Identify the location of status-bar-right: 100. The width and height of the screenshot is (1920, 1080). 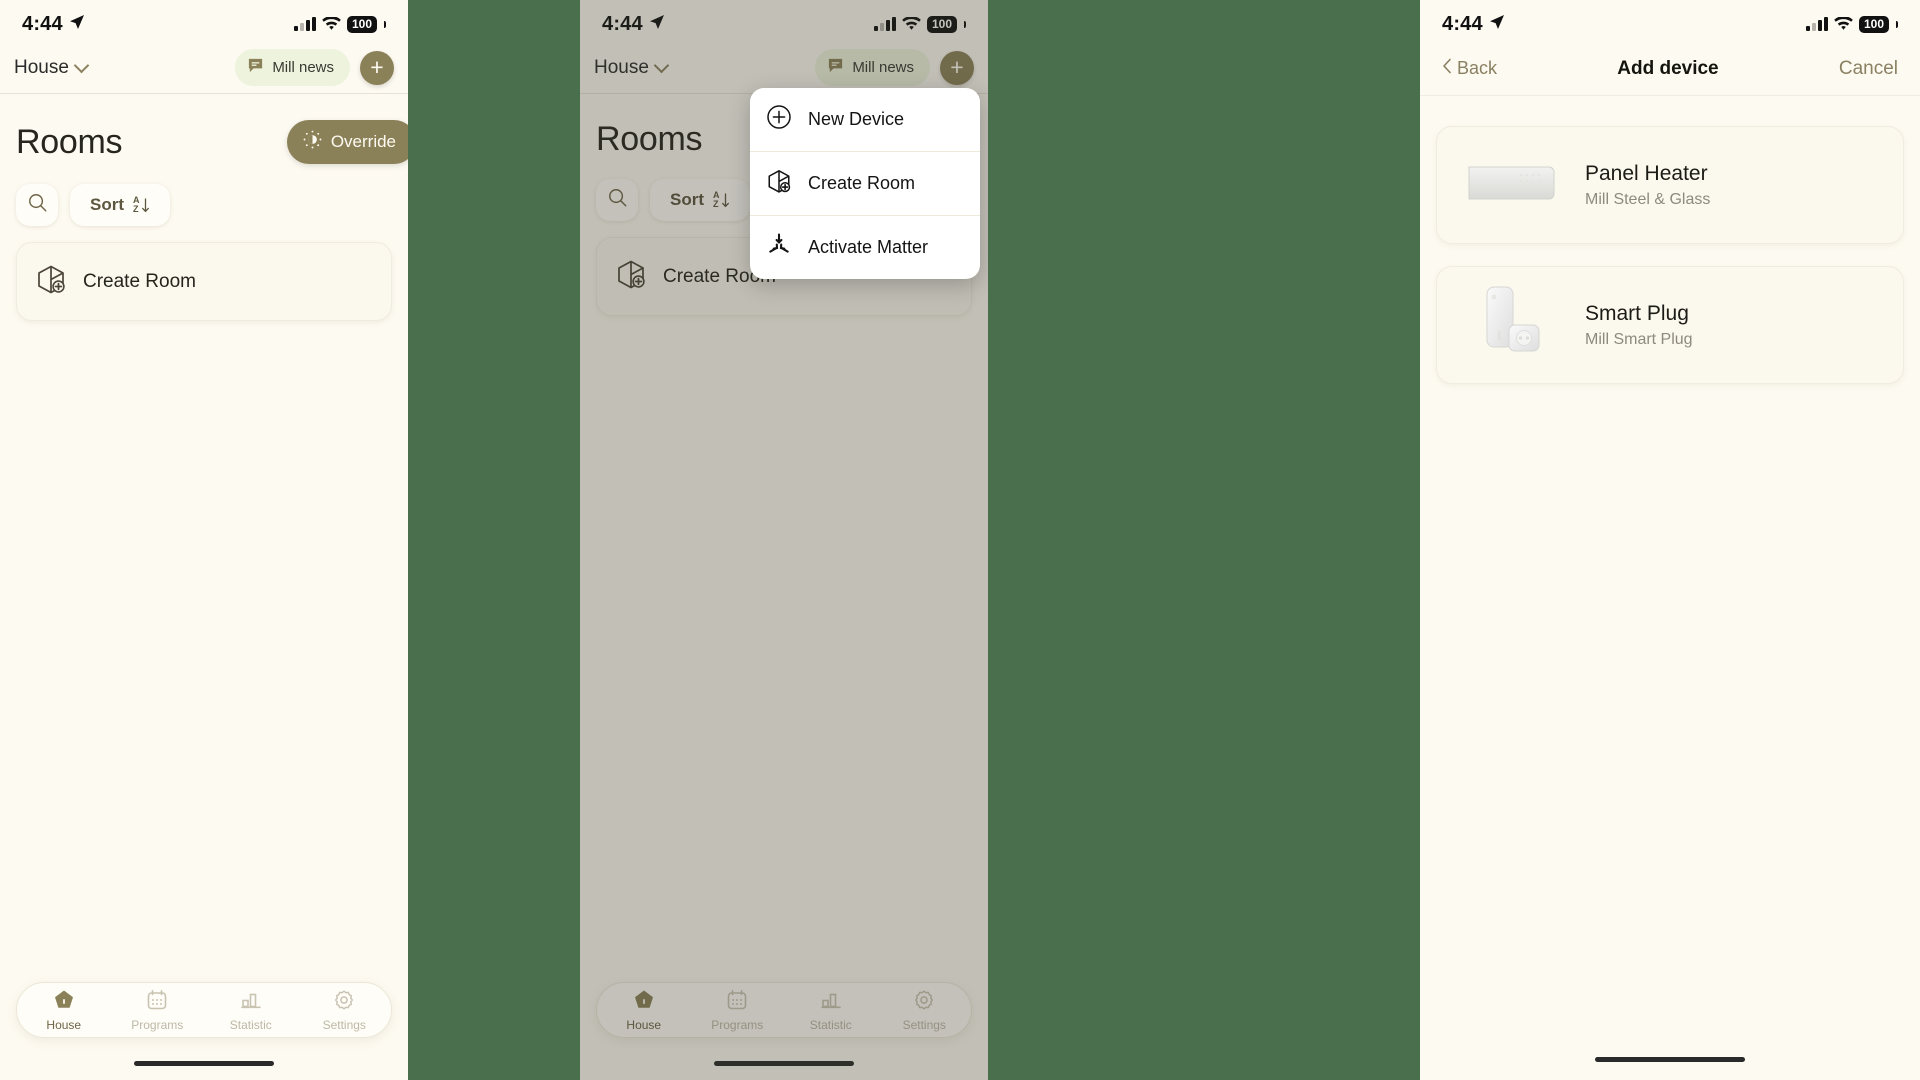
(339, 24).